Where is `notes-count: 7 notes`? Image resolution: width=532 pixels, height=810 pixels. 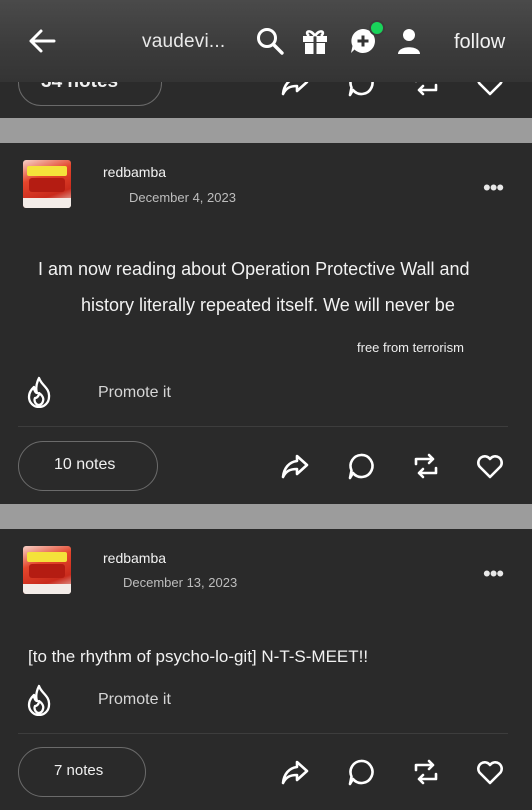 notes-count: 7 notes is located at coordinates (79, 770).